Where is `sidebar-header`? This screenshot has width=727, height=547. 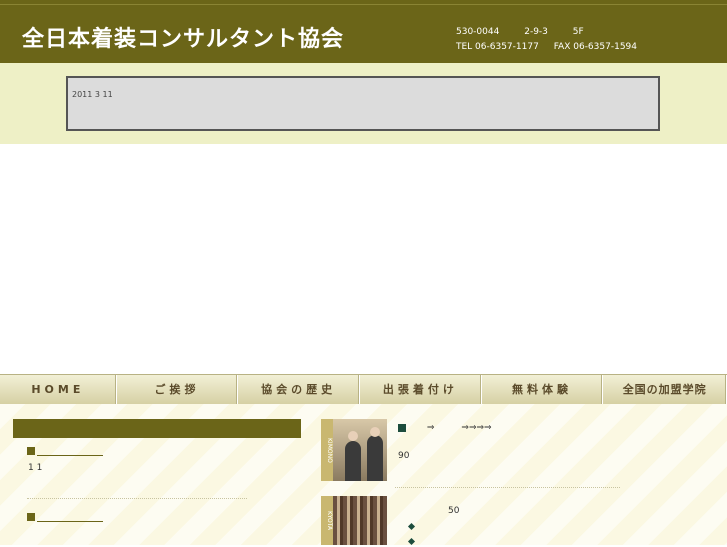
sidebar-header is located at coordinates (157, 428).